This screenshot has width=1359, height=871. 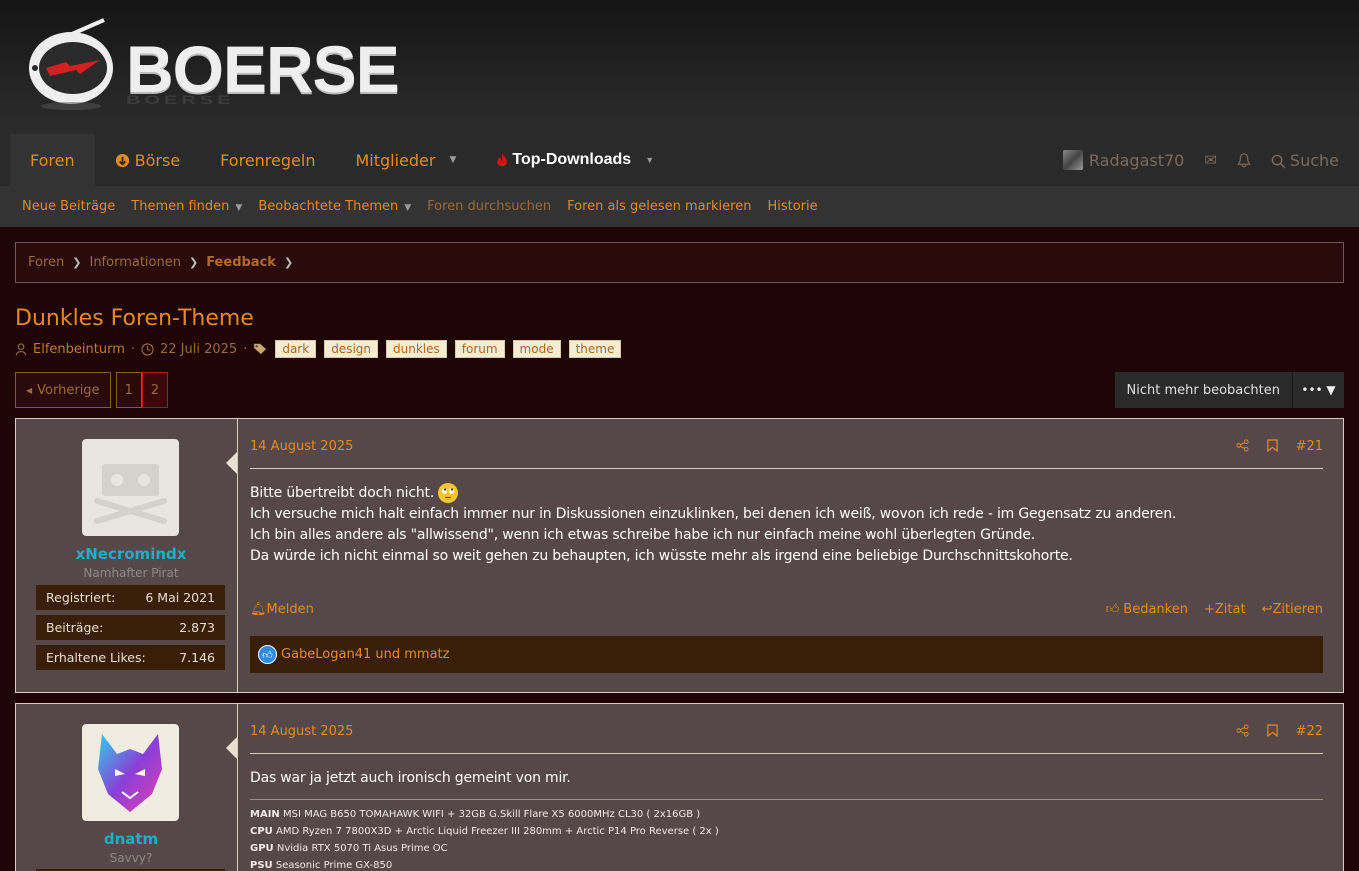 What do you see at coordinates (362, 848) in the screenshot?
I see `signature-value: Nvidia RTX 5070 Ti Asus Prime OC` at bounding box center [362, 848].